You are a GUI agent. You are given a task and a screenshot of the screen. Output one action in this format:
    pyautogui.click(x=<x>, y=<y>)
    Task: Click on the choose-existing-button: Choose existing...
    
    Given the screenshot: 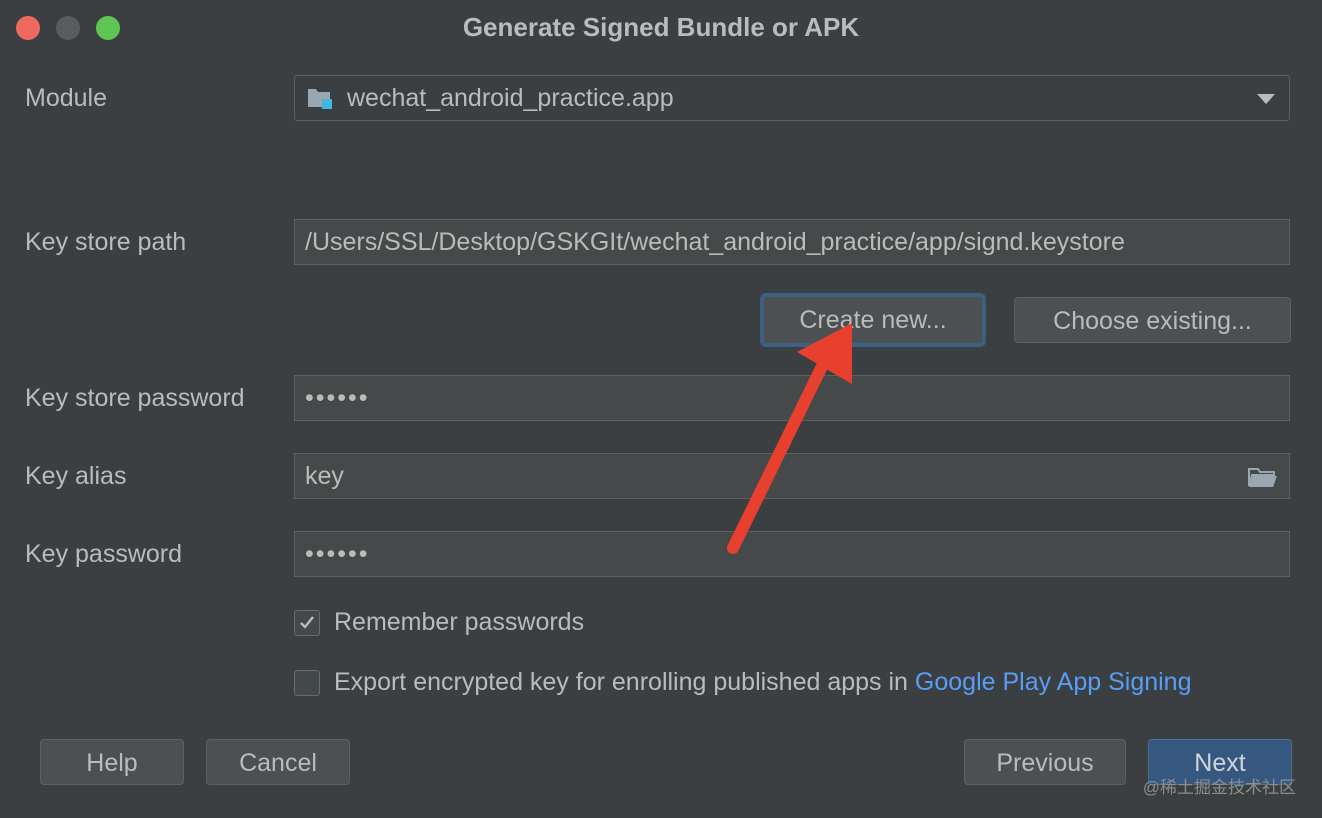 What is the action you would take?
    pyautogui.click(x=1152, y=320)
    